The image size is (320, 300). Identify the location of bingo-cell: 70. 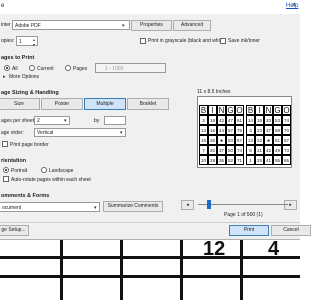
(286, 130).